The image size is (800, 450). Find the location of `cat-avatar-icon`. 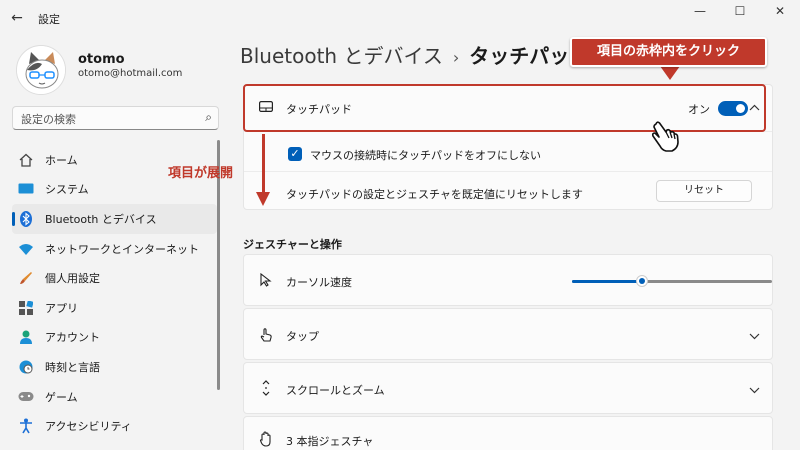

cat-avatar-icon is located at coordinates (41, 70).